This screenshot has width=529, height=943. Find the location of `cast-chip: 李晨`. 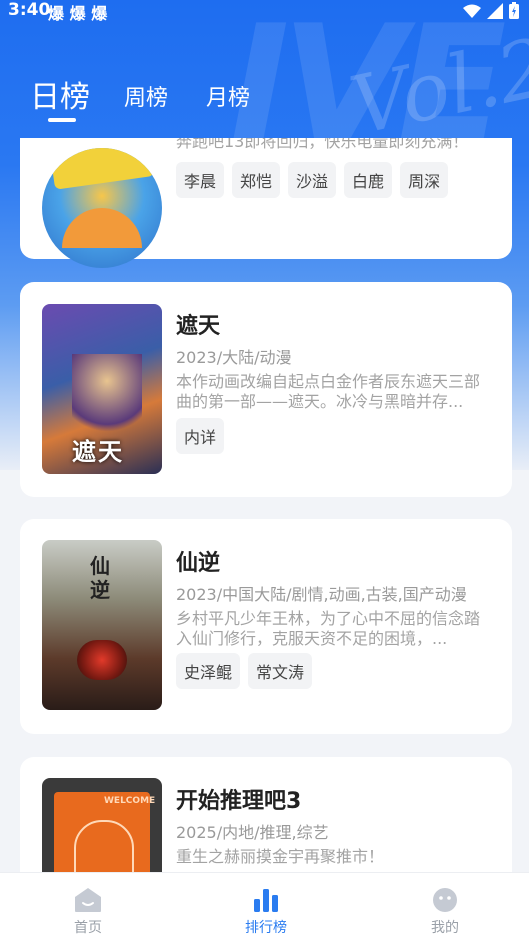

cast-chip: 李晨 is located at coordinates (200, 180).